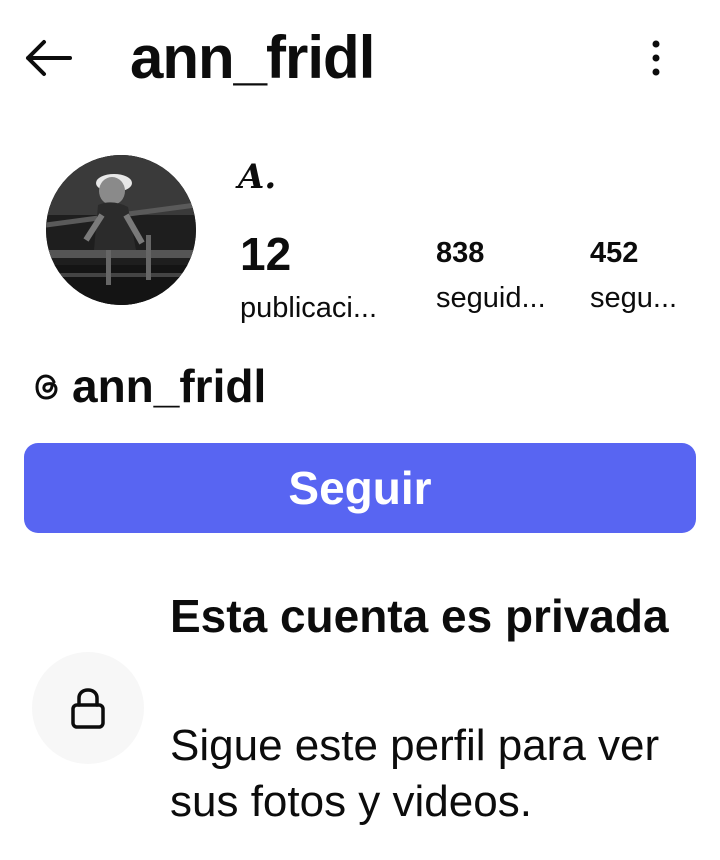 The image size is (720, 860). Describe the element at coordinates (252, 57) in the screenshot. I see `page-title: ann_fridl` at that location.